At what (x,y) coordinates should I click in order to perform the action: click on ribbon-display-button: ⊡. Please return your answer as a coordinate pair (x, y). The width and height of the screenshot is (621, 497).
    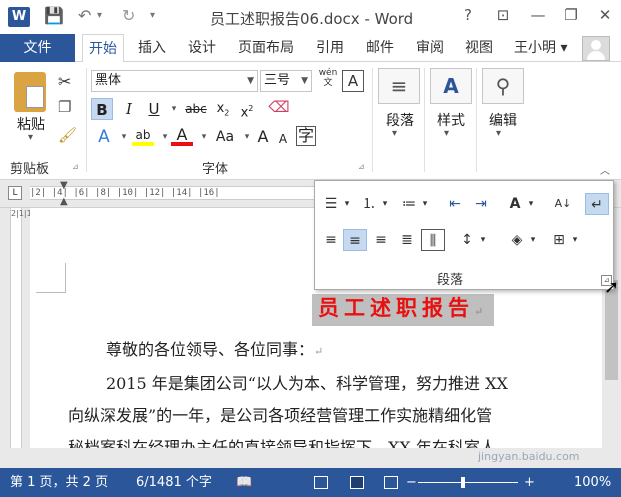
    Looking at the image, I should click on (503, 15).